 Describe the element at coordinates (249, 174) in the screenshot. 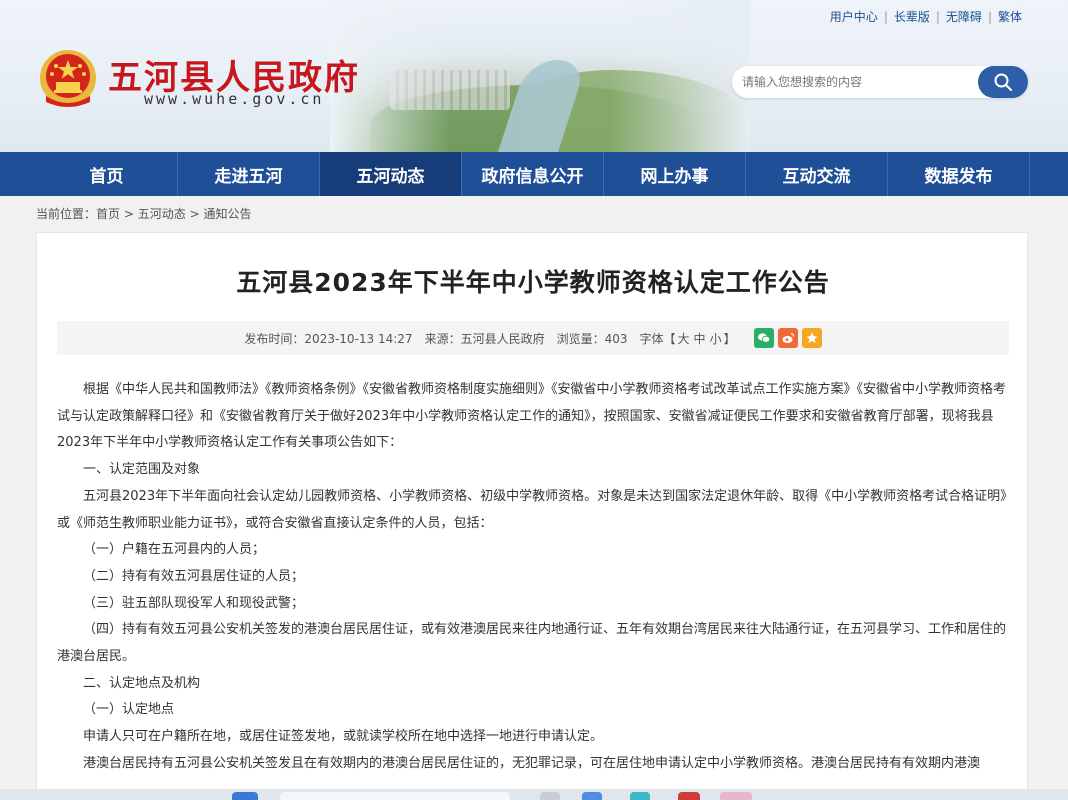

I see `nav-item-about: 走进五河` at that location.